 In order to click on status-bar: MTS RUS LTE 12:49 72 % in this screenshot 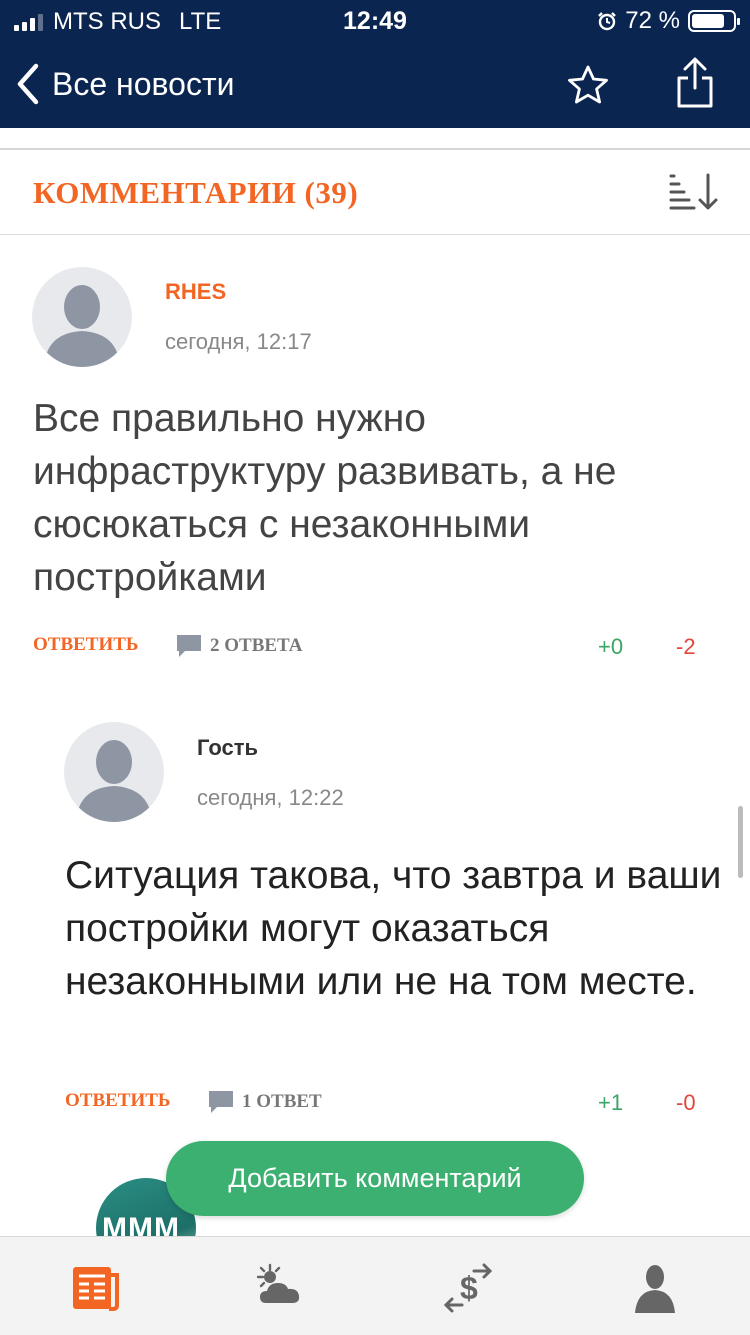, I will do `click(375, 22)`.